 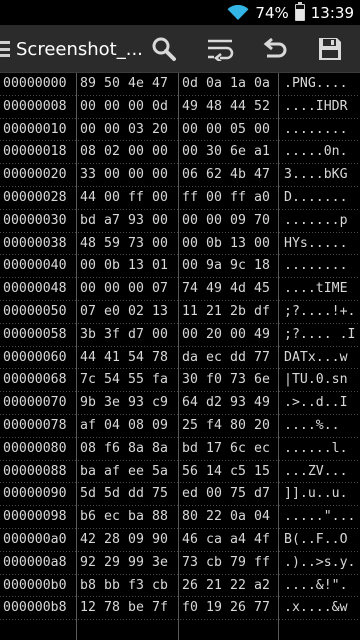 What do you see at coordinates (190, 540) in the screenshot?
I see `byte-cell: 46` at bounding box center [190, 540].